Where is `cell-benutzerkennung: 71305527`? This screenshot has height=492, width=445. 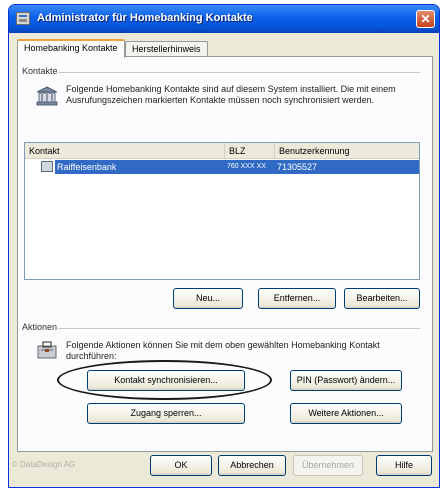 cell-benutzerkennung: 71305527 is located at coordinates (297, 167).